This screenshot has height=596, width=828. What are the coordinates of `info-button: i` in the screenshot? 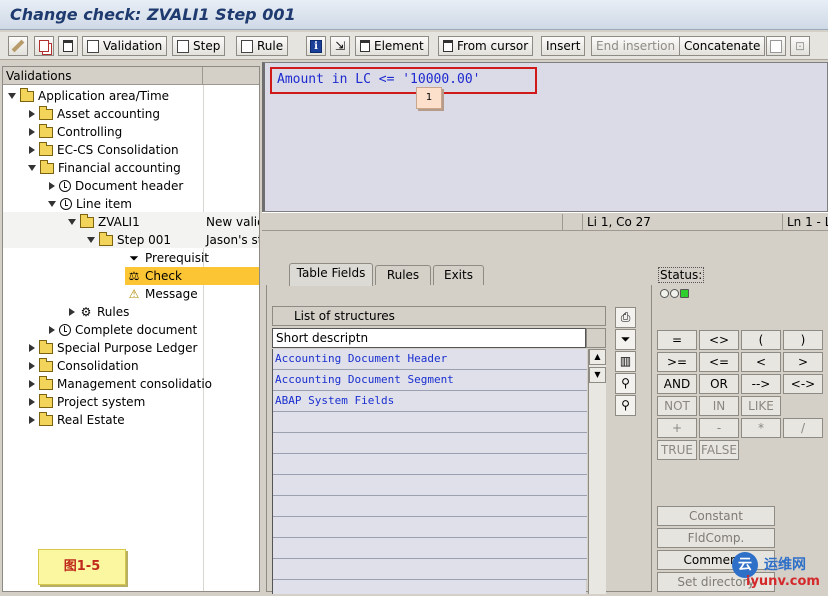 It's located at (316, 46).